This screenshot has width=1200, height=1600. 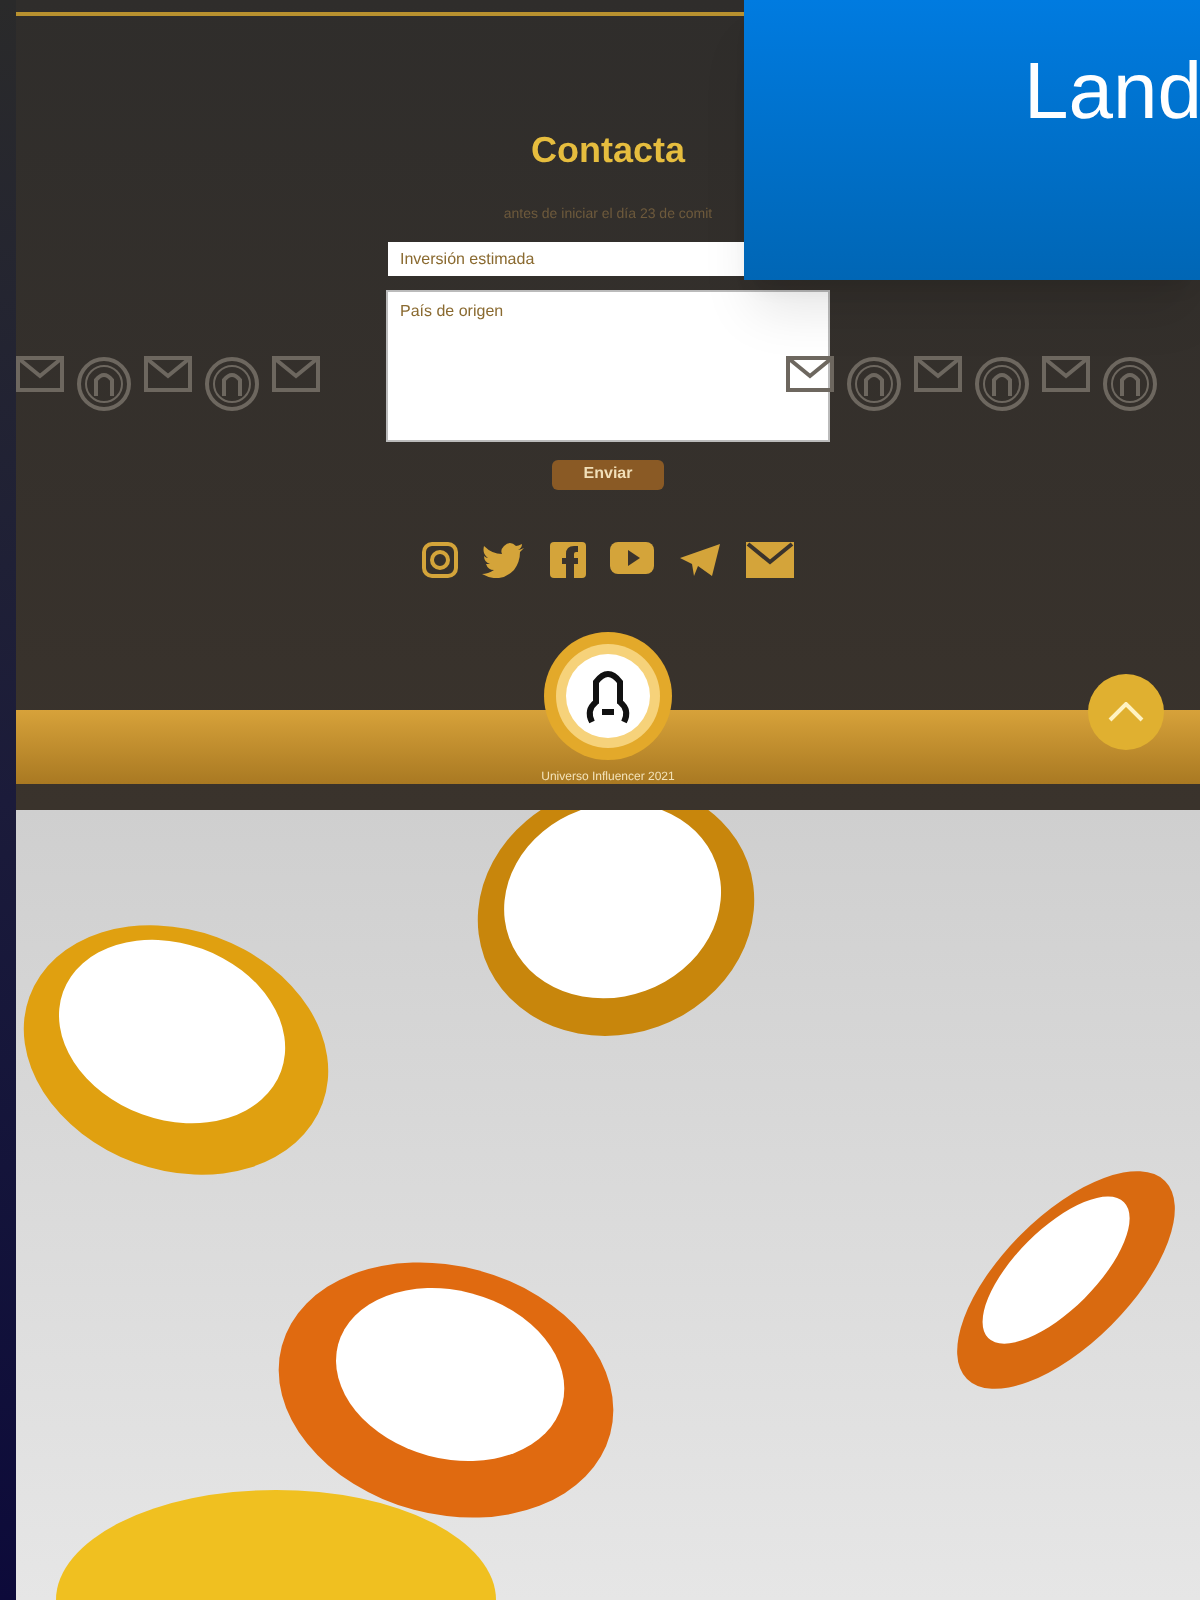 I want to click on facebook-icon, so click(x=568, y=559).